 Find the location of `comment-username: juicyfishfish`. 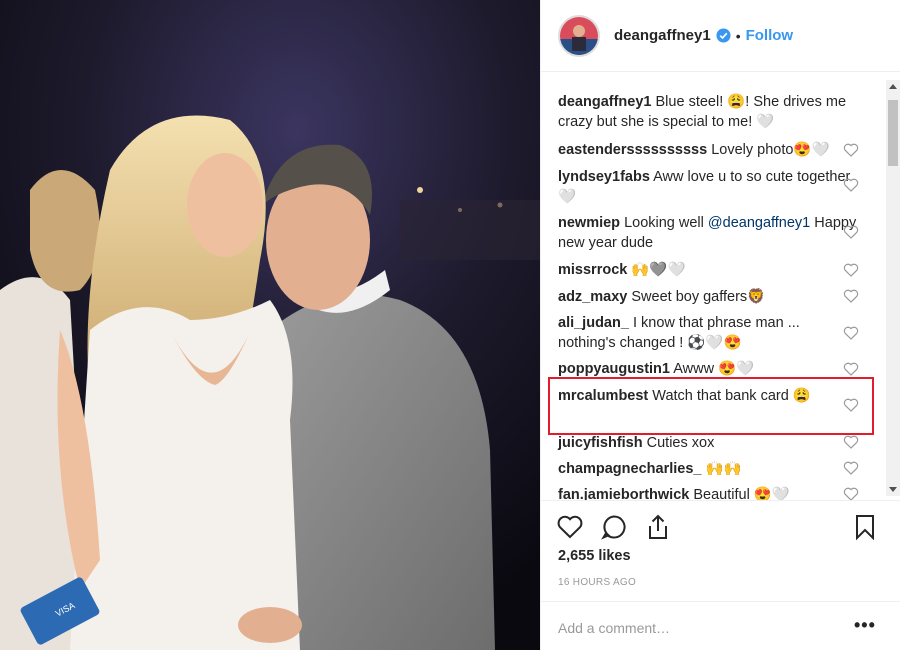

comment-username: juicyfishfish is located at coordinates (600, 443).